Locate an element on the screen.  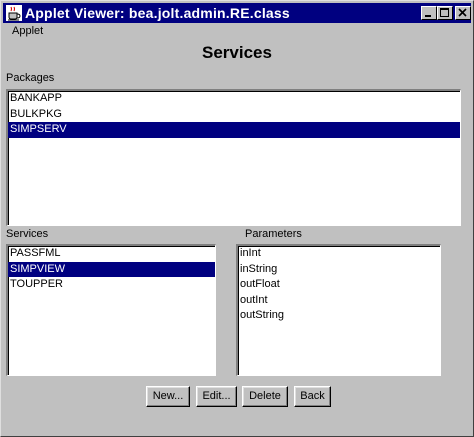
java-coffee-cup-icon is located at coordinates (14, 13).